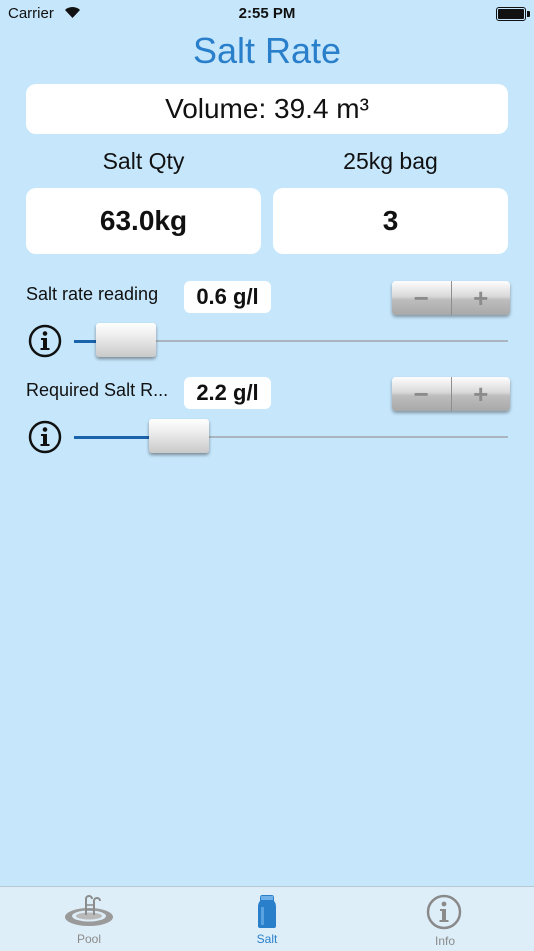  I want to click on salt-rate-reading-text: 0.6 g/l, so click(227, 296).